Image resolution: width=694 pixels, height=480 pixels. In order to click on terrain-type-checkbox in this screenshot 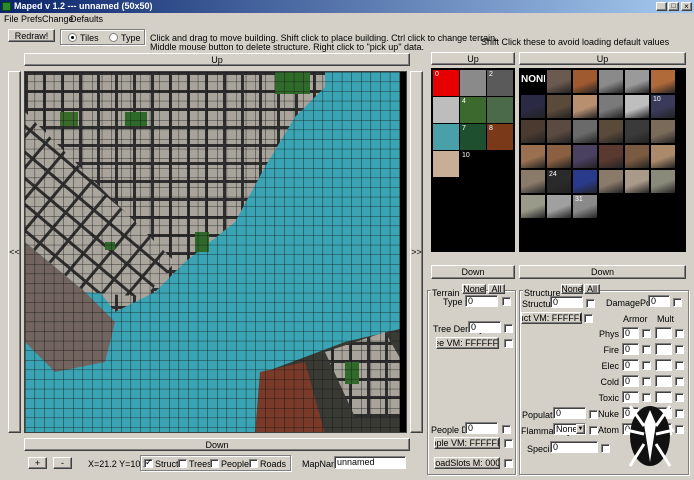, I will do `click(506, 301)`.